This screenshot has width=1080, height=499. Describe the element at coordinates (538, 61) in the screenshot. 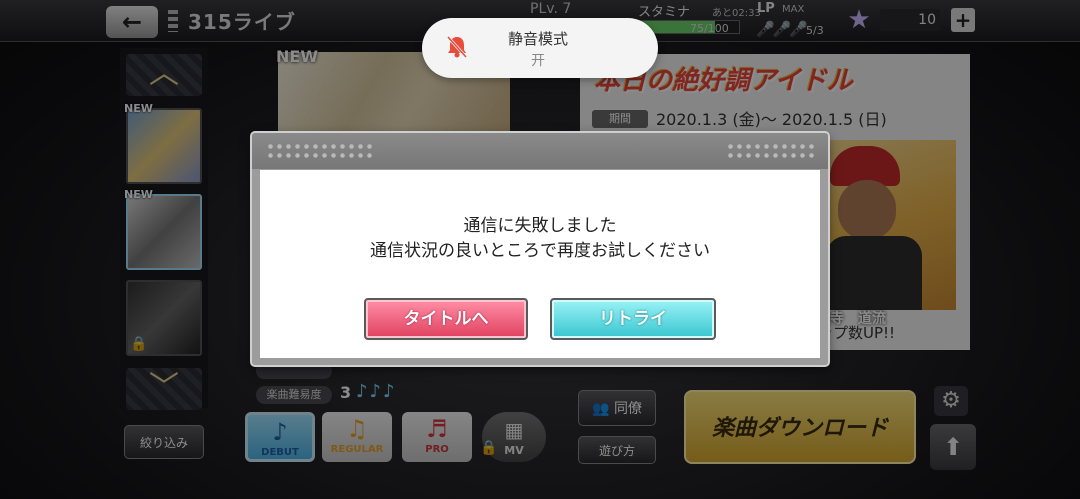

I see `toast-subtitle: 开` at that location.